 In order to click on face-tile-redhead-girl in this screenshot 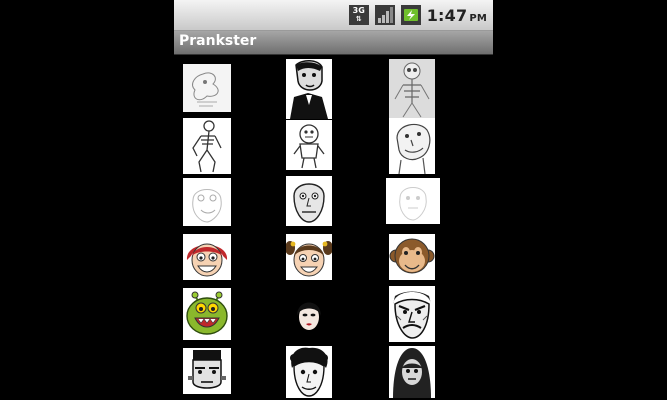, I will do `click(207, 257)`.